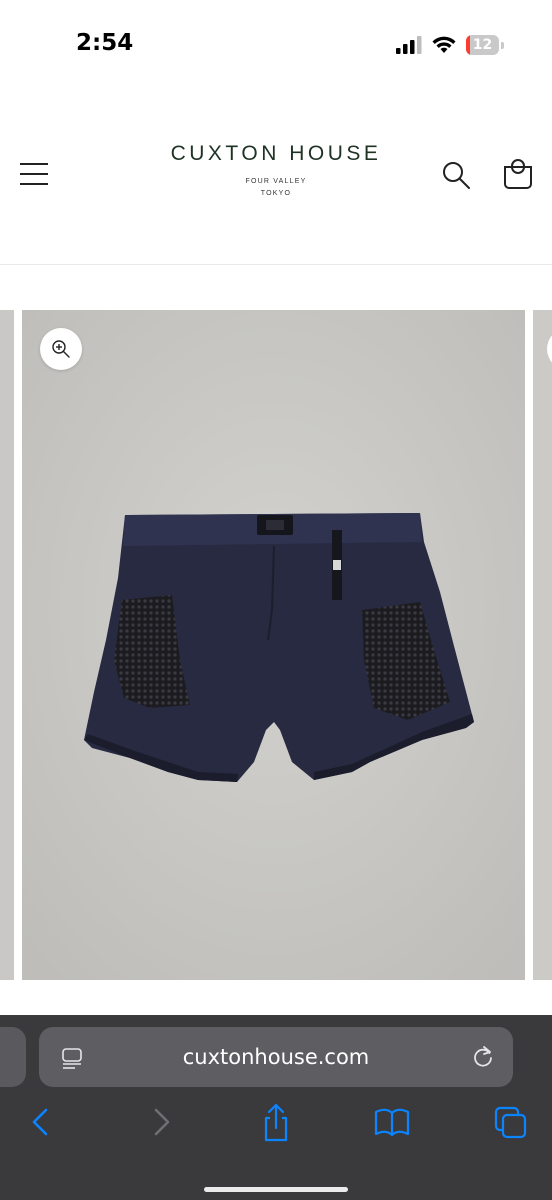 The image size is (552, 1200). Describe the element at coordinates (276, 1189) in the screenshot. I see `home-indicator` at that location.